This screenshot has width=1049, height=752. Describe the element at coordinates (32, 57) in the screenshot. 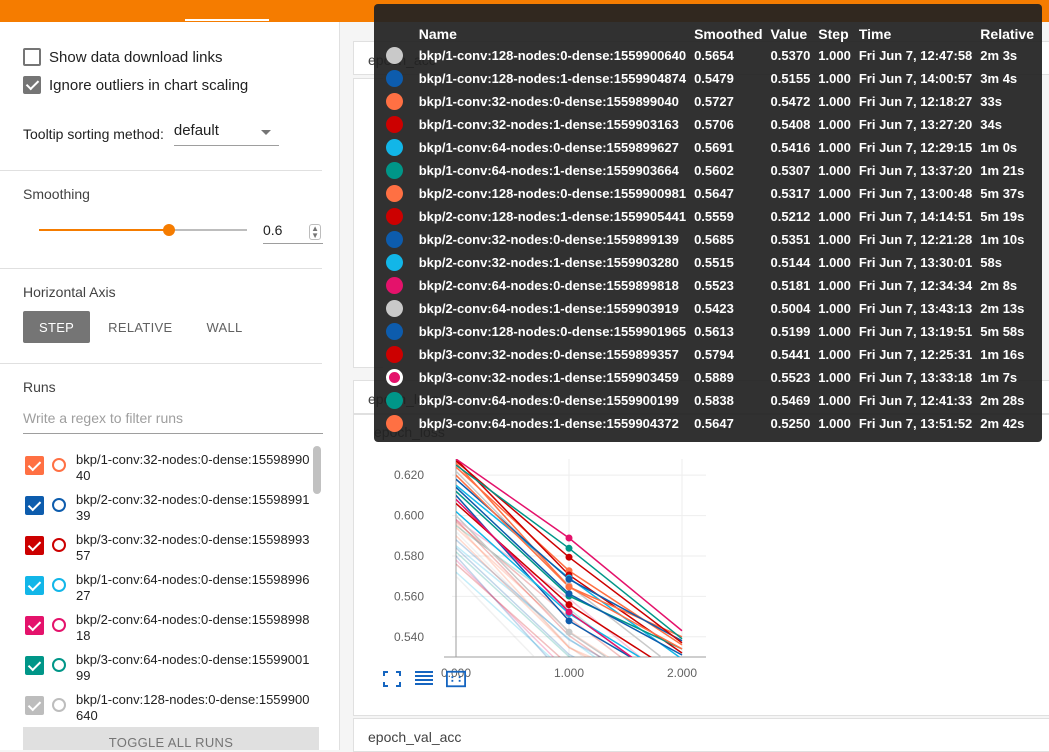

I see `show-download-links-checkbox` at that location.